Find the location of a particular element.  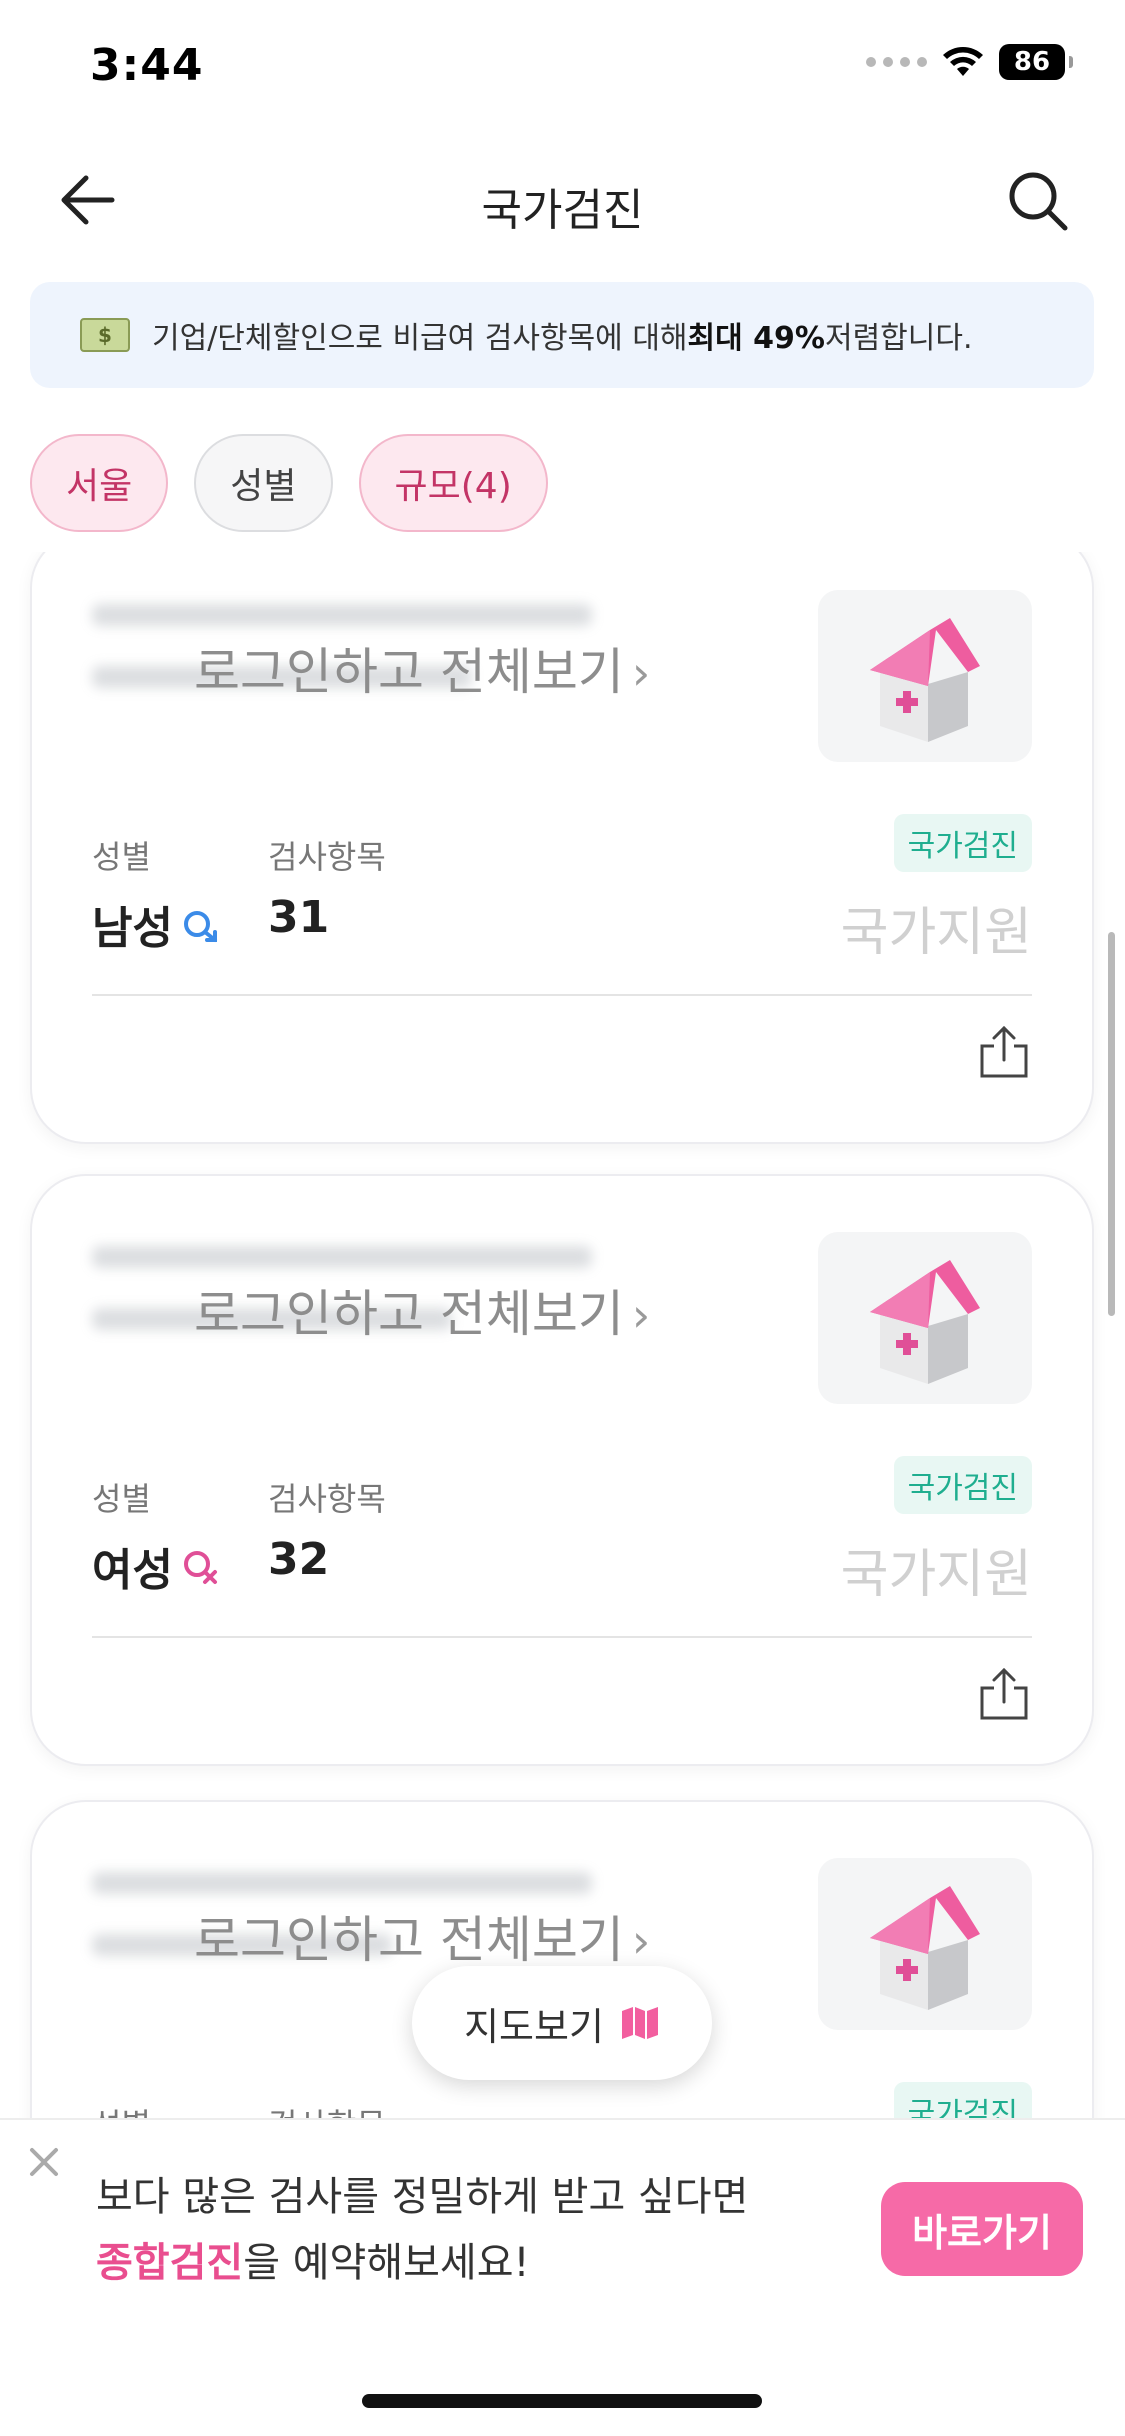

gender-value: 남성 is located at coordinates (156, 924).